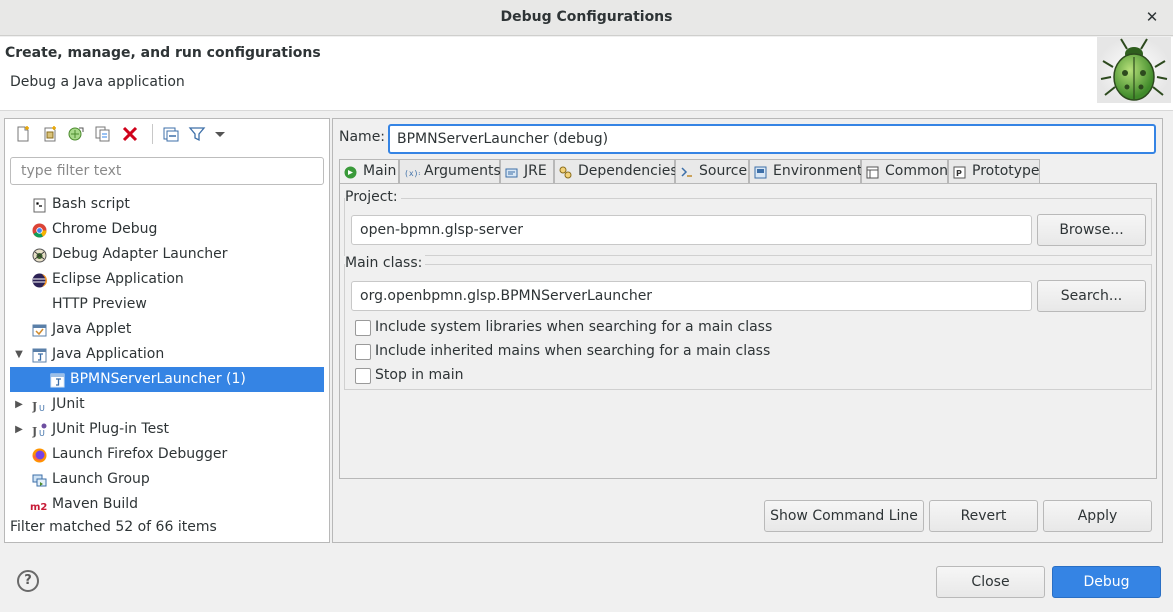  I want to click on name-input, so click(772, 139).